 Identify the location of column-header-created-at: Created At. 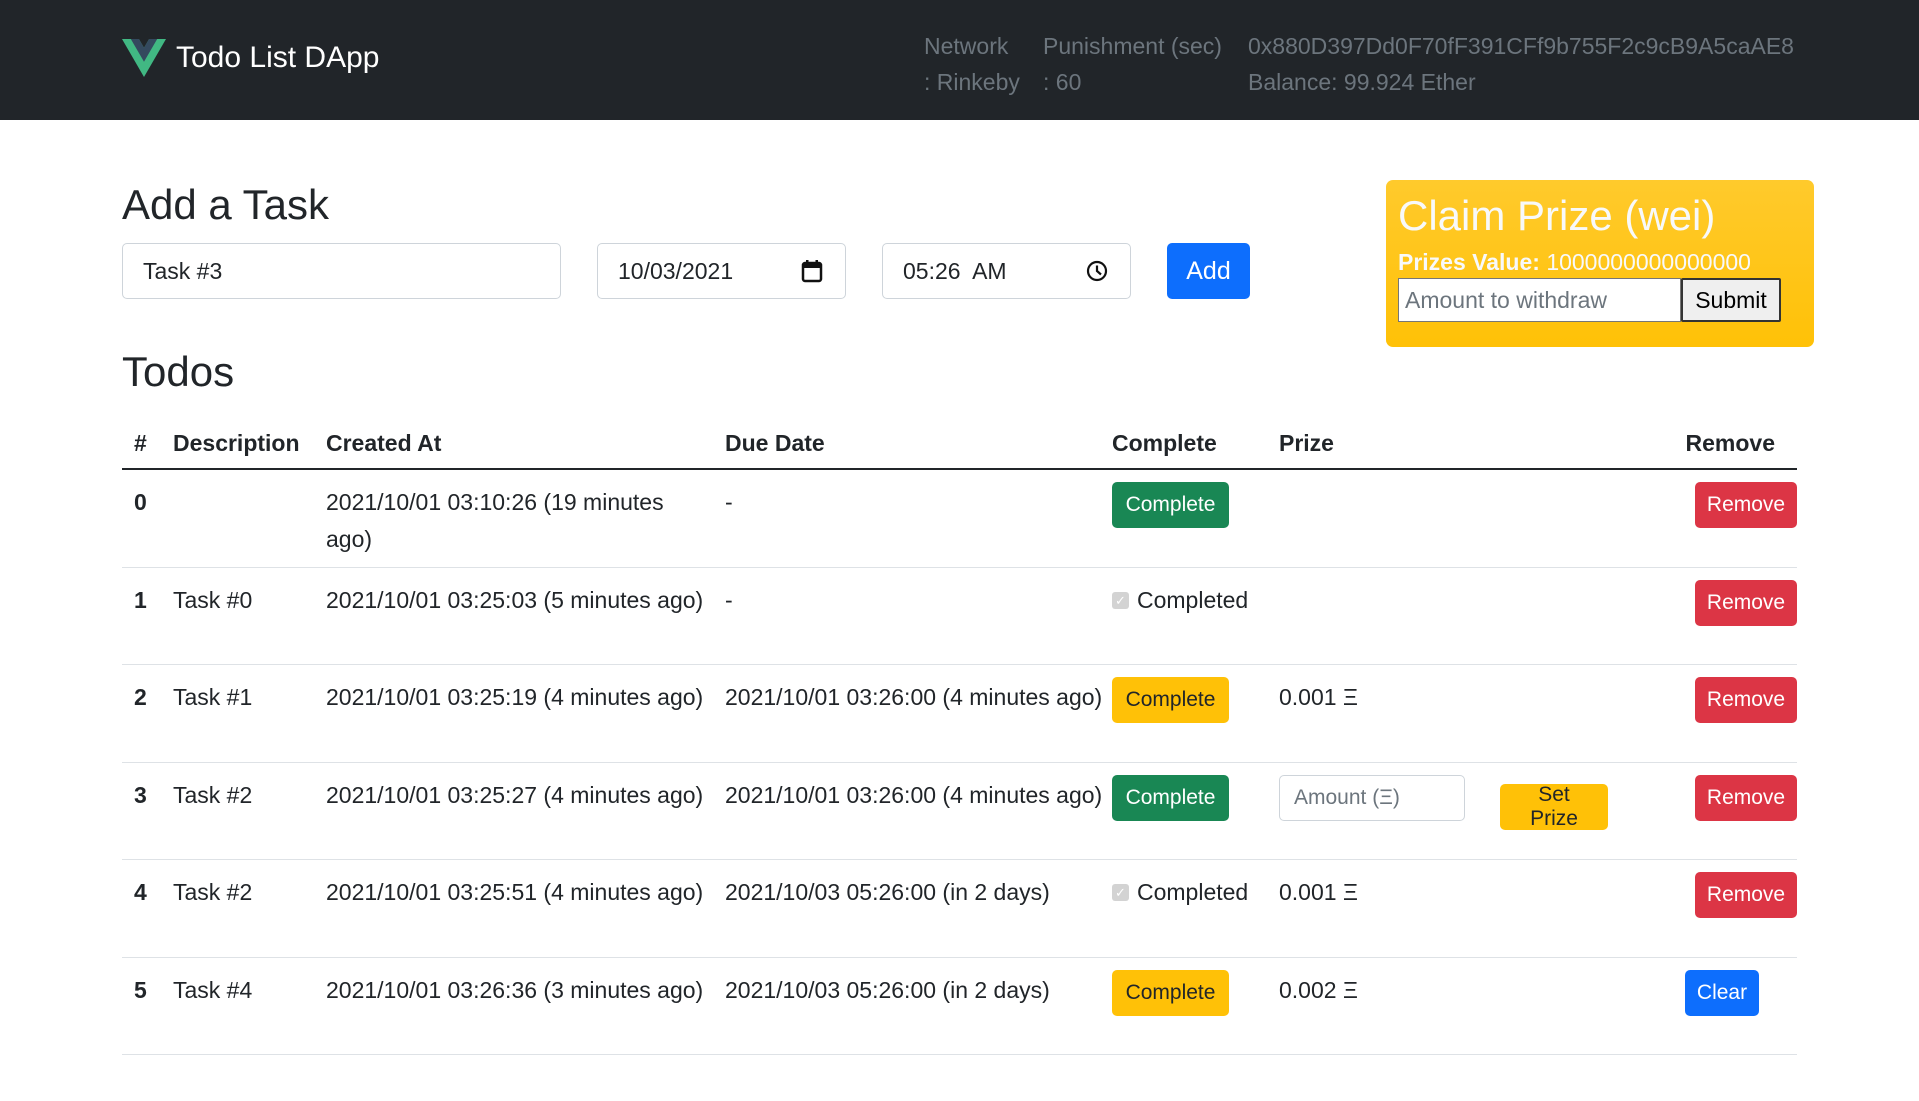
(384, 443).